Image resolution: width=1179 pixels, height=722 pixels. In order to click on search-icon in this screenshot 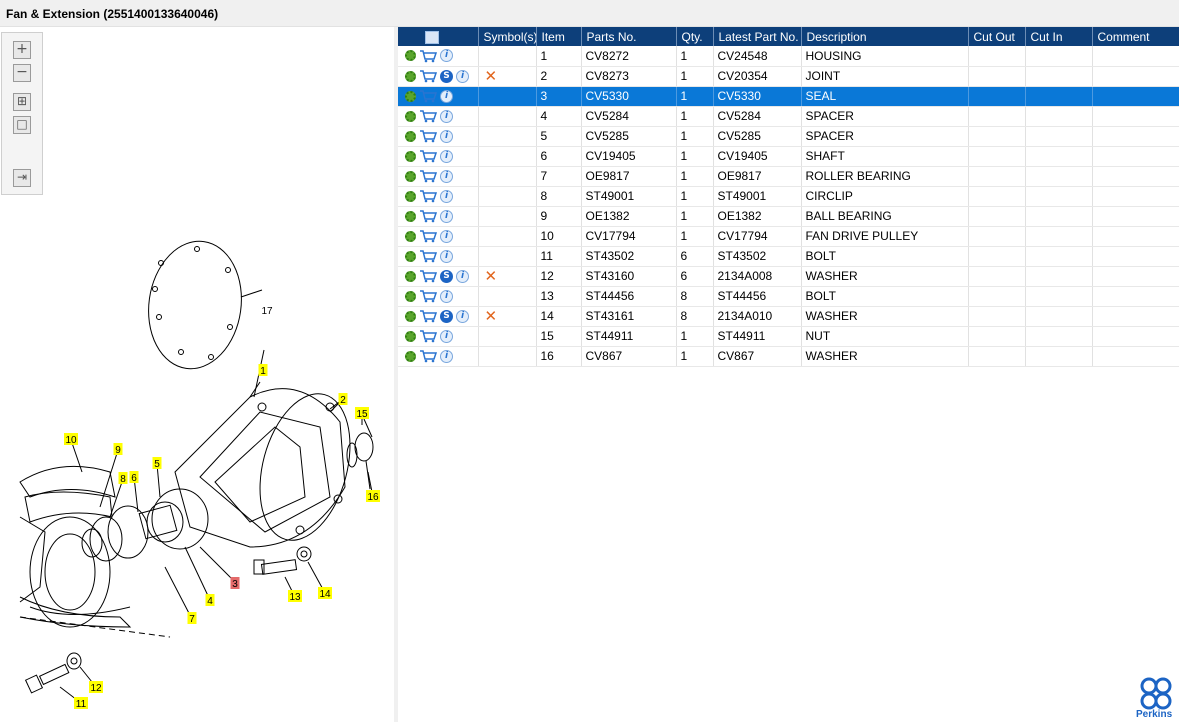, I will do `click(432, 37)`.